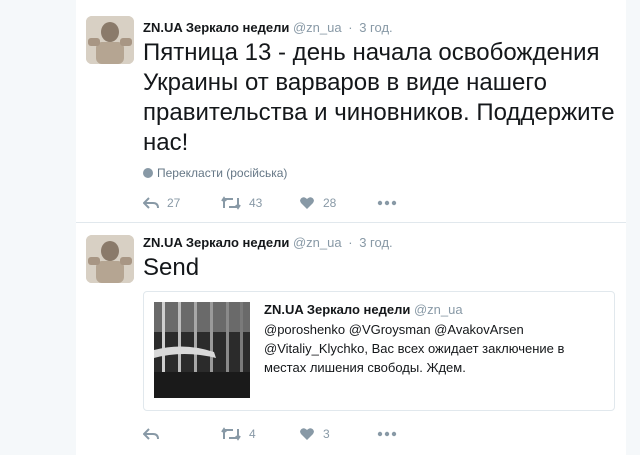  I want to click on retweet-button: 43, so click(260, 203).